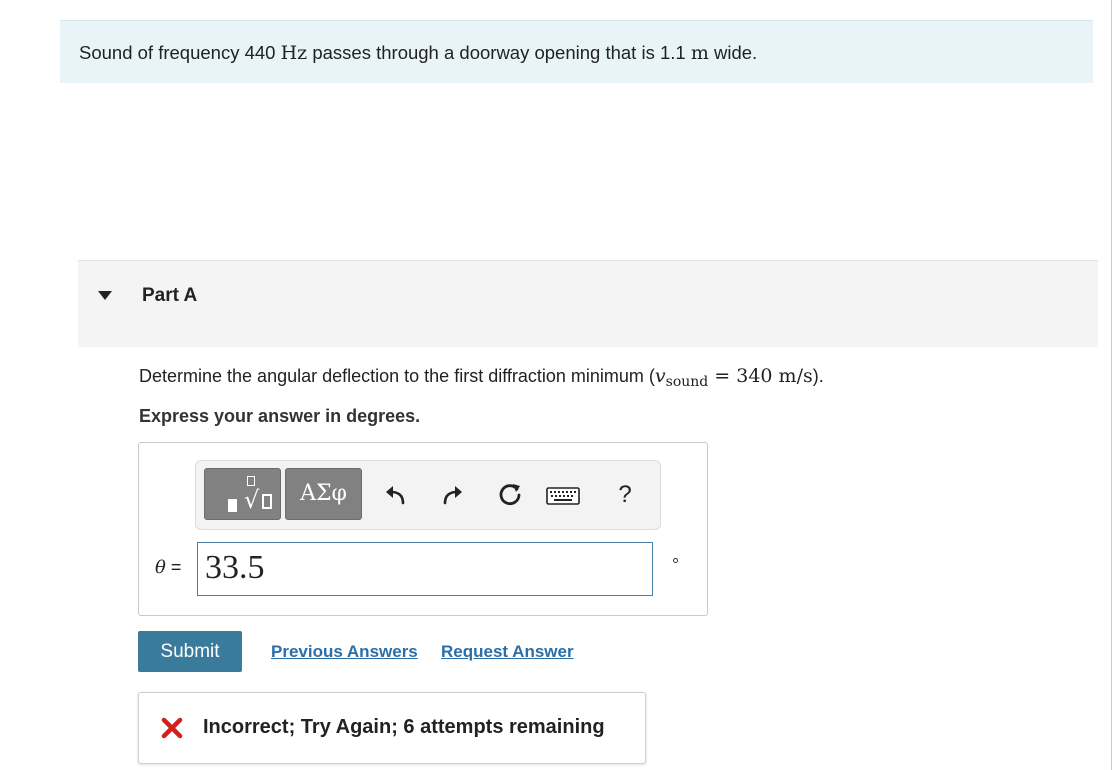  I want to click on page-right-border, so click(1111, 385).